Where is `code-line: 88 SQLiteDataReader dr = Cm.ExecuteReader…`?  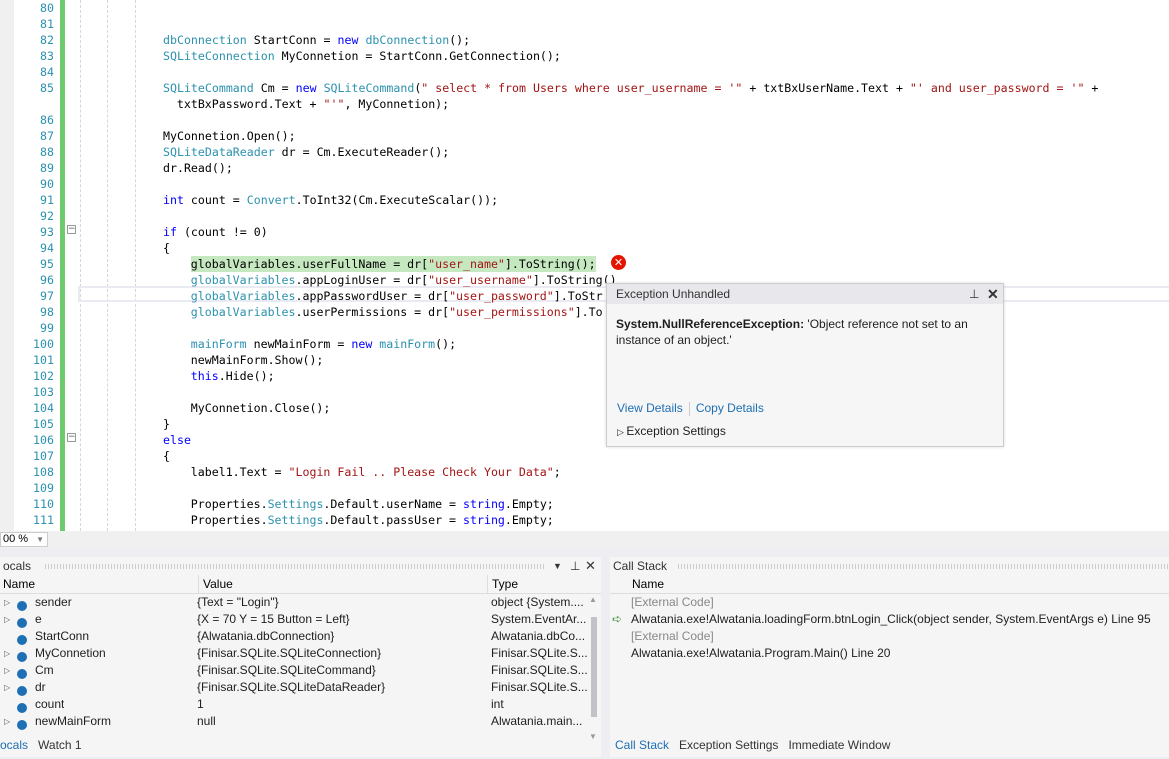 code-line: 88 SQLiteDataReader dr = Cm.ExecuteReader… is located at coordinates (584, 152).